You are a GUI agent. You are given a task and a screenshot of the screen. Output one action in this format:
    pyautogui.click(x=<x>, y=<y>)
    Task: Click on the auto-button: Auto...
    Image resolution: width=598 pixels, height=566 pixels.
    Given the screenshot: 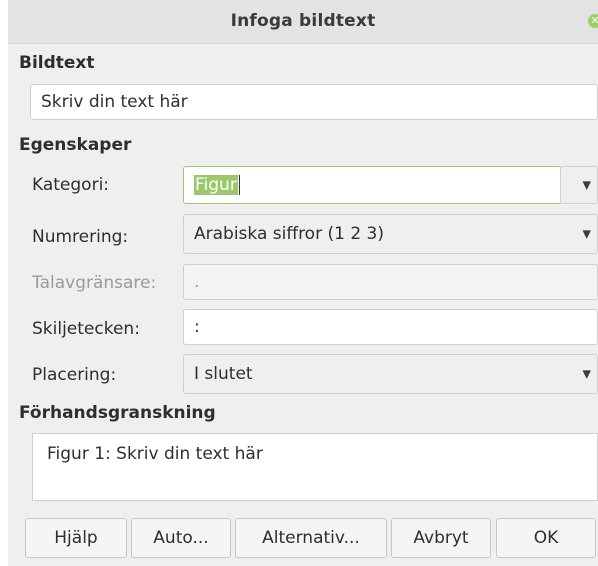 What is the action you would take?
    pyautogui.click(x=181, y=538)
    